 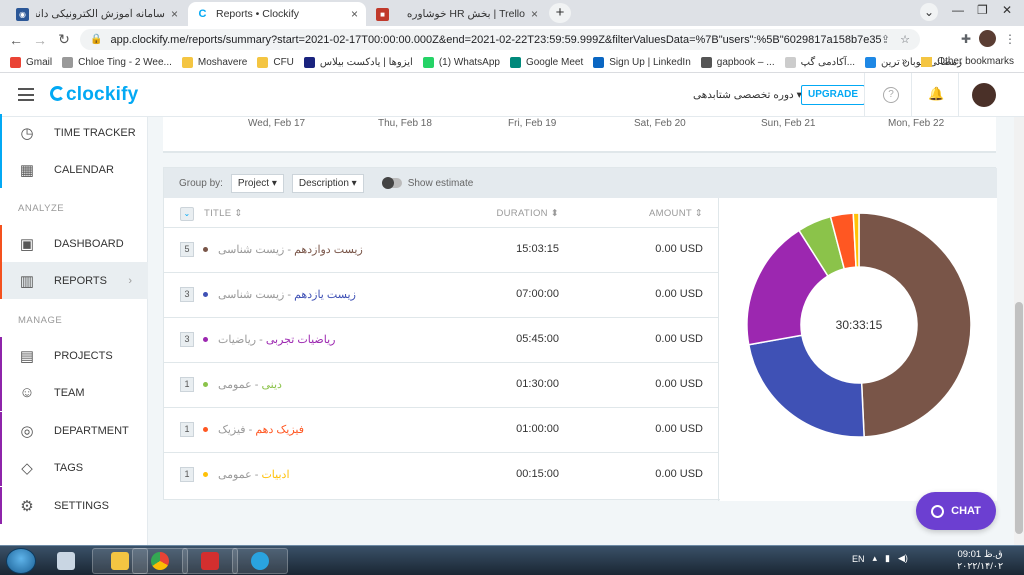 I want to click on bookmark-item: Gmail, so click(x=31, y=62).